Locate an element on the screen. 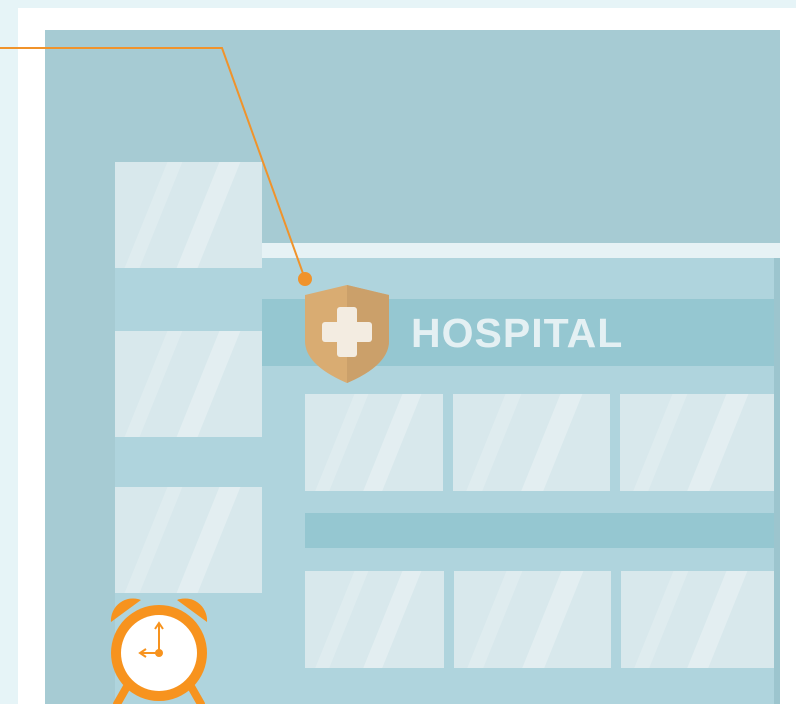 The height and width of the screenshot is (704, 796). middle-band is located at coordinates (539, 530).